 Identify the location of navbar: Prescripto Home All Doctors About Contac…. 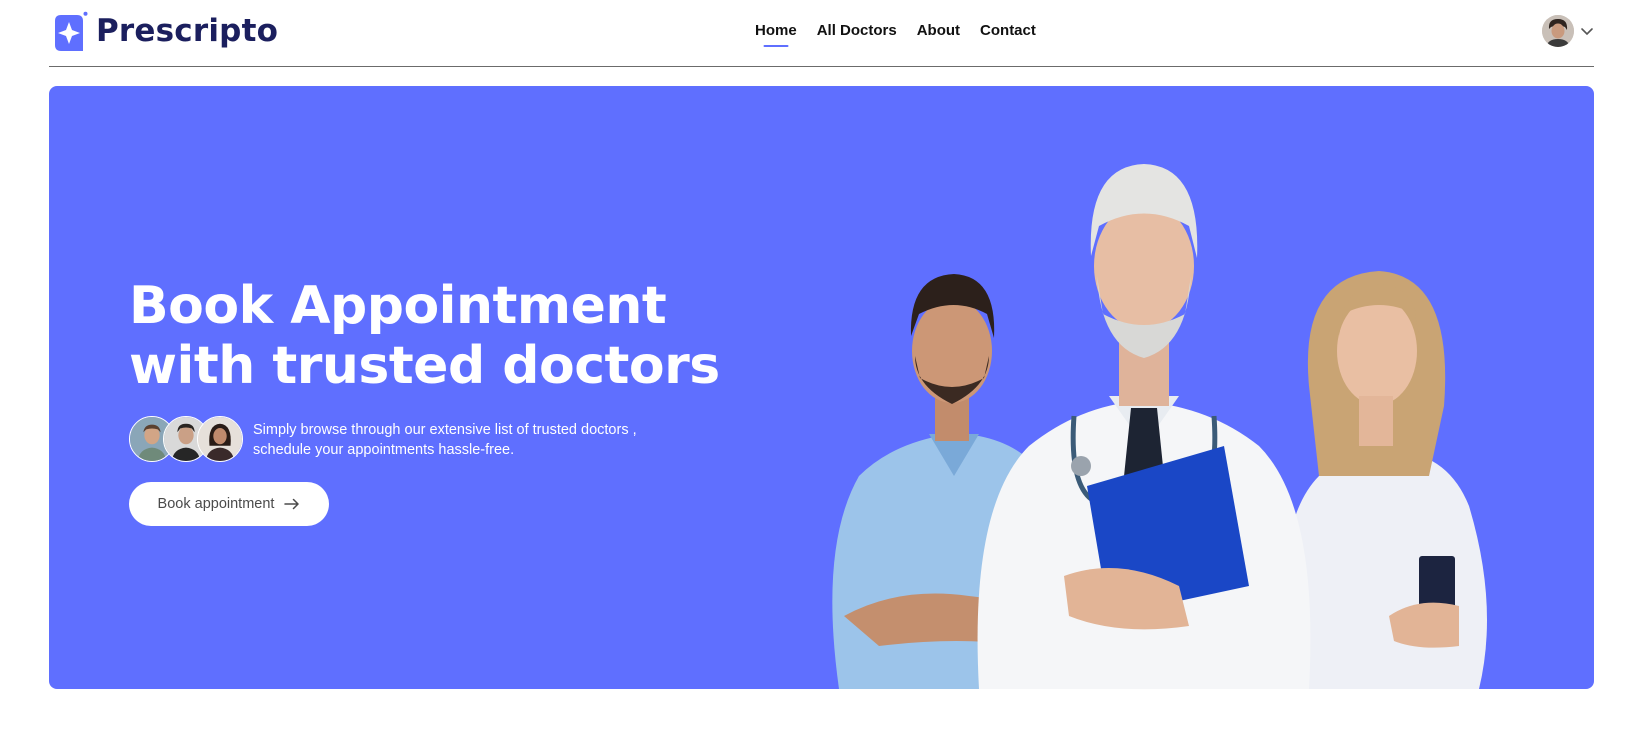
(821, 33).